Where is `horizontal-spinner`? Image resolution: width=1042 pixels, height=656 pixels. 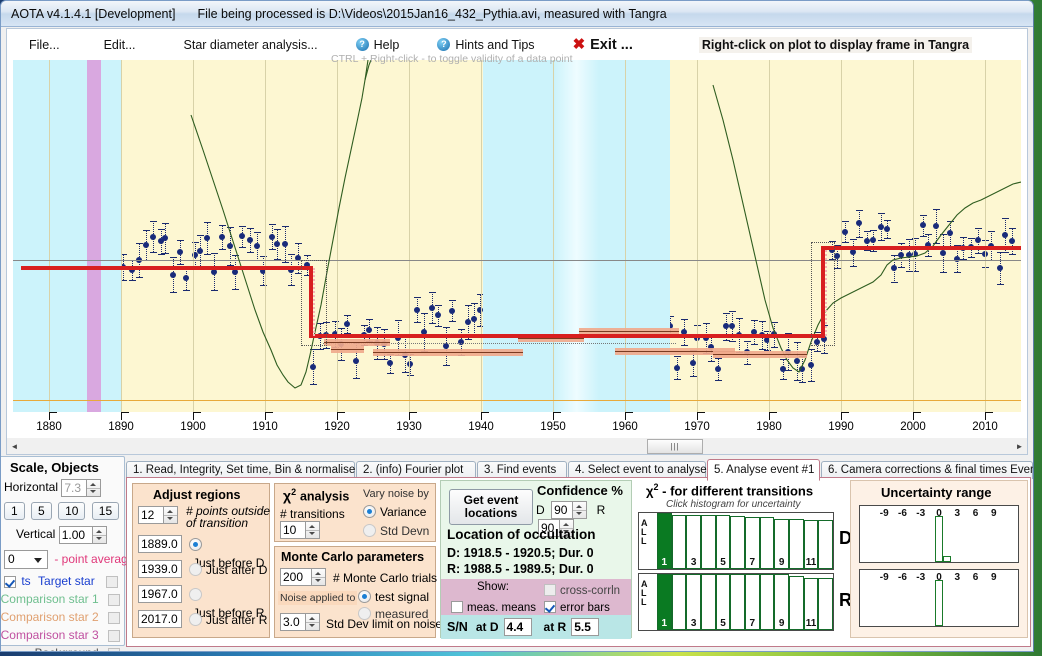
horizontal-spinner is located at coordinates (94, 488).